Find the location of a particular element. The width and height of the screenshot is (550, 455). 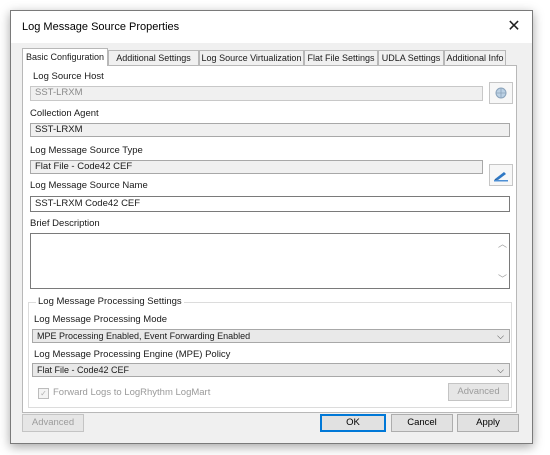

scroll-down-icon: ﹀ is located at coordinates (502, 278).